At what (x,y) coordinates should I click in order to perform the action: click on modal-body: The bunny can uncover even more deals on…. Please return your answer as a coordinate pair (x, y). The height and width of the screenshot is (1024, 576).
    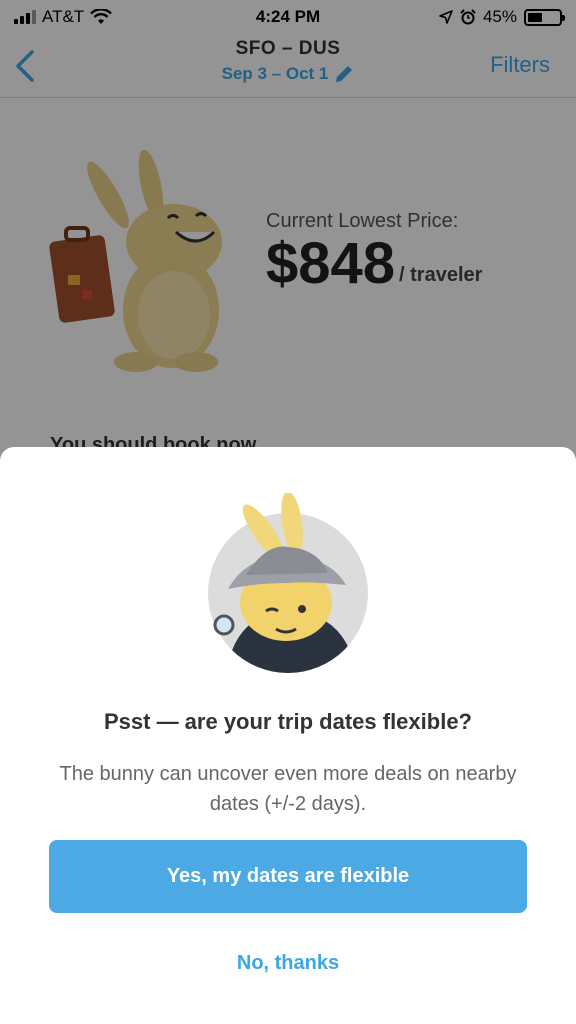
    Looking at the image, I should click on (288, 789).